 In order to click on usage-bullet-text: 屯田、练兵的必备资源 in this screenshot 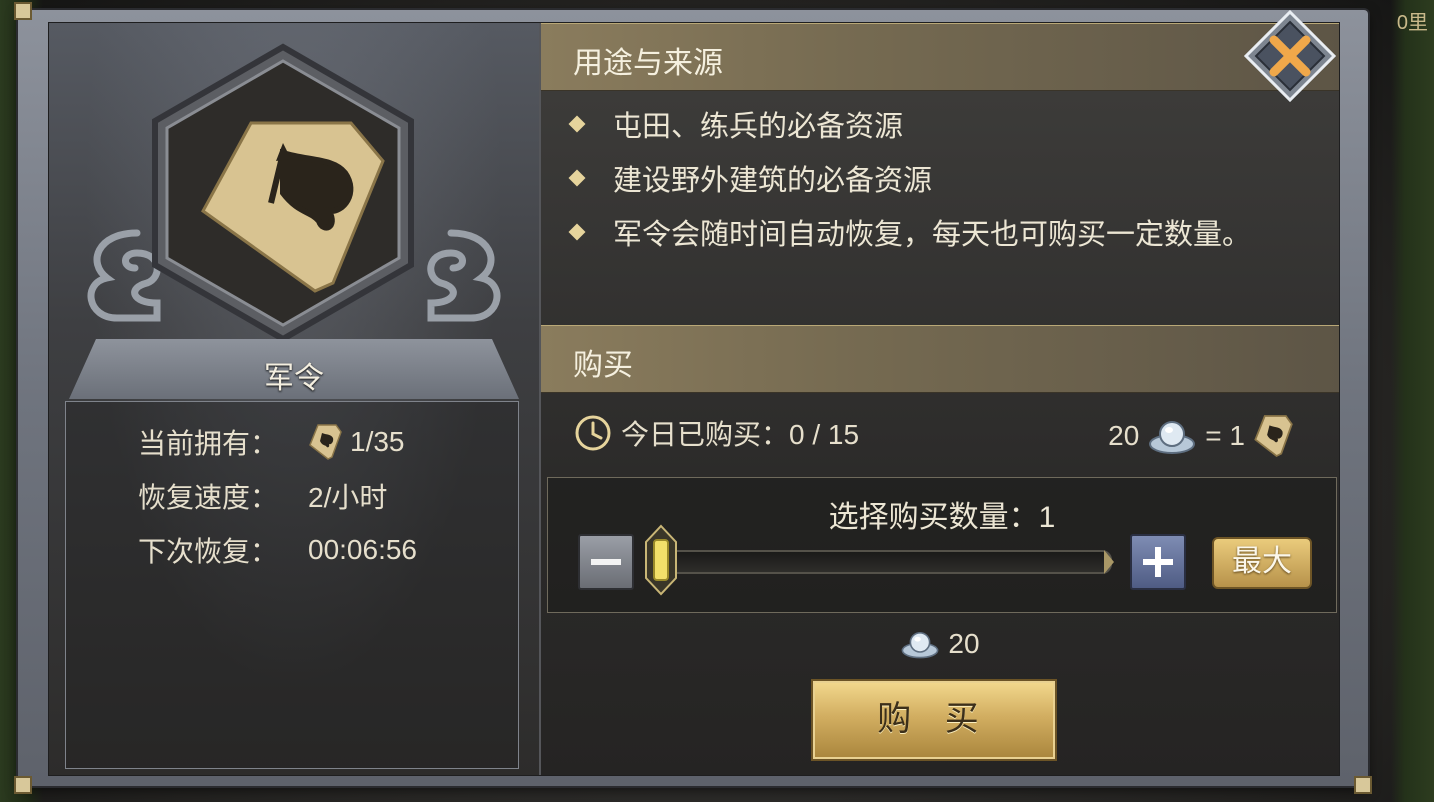, I will do `click(758, 127)`.